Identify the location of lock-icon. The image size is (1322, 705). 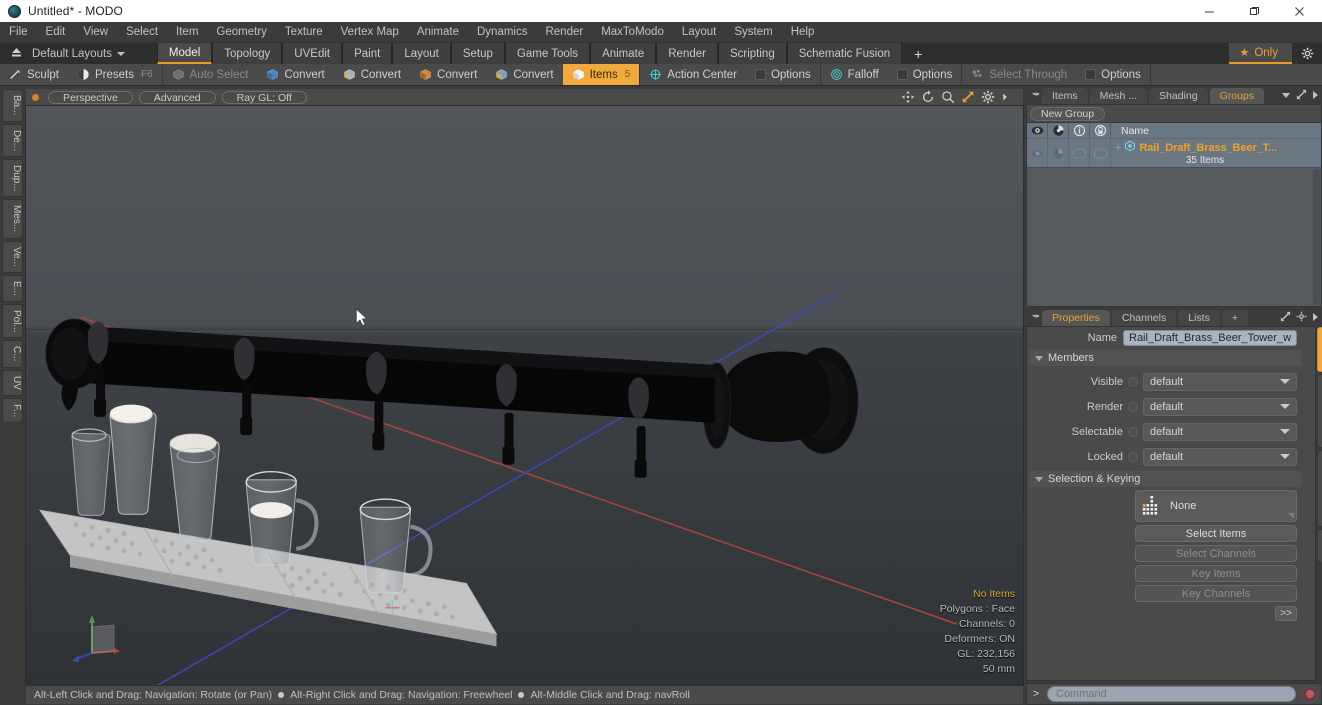
(1100, 130).